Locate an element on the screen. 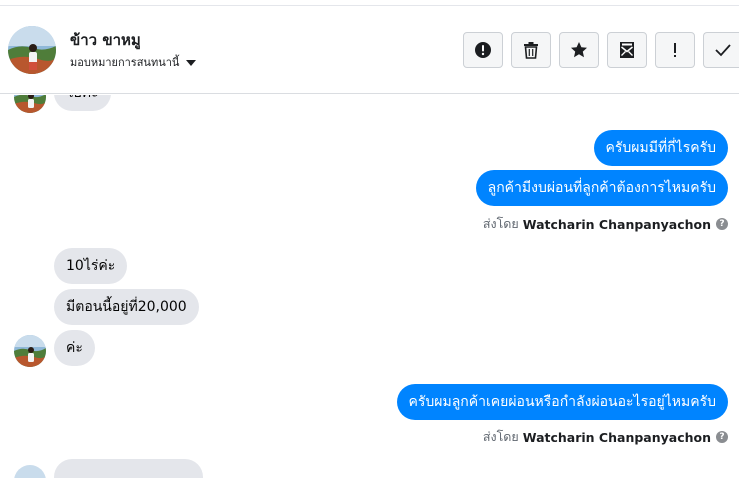 This screenshot has height=478, width=739. conversation-actions is located at coordinates (601, 50).